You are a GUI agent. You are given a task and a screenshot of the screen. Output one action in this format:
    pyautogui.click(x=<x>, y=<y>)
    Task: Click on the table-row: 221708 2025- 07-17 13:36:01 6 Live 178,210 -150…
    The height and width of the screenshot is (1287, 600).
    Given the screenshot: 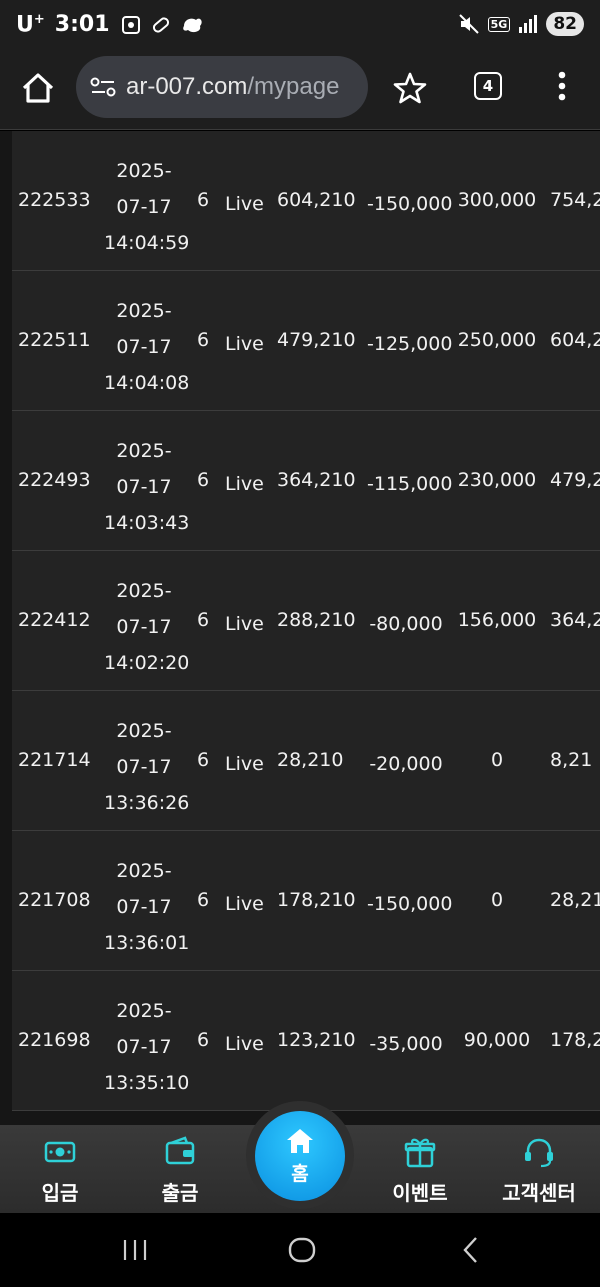 What is the action you would take?
    pyautogui.click(x=306, y=901)
    